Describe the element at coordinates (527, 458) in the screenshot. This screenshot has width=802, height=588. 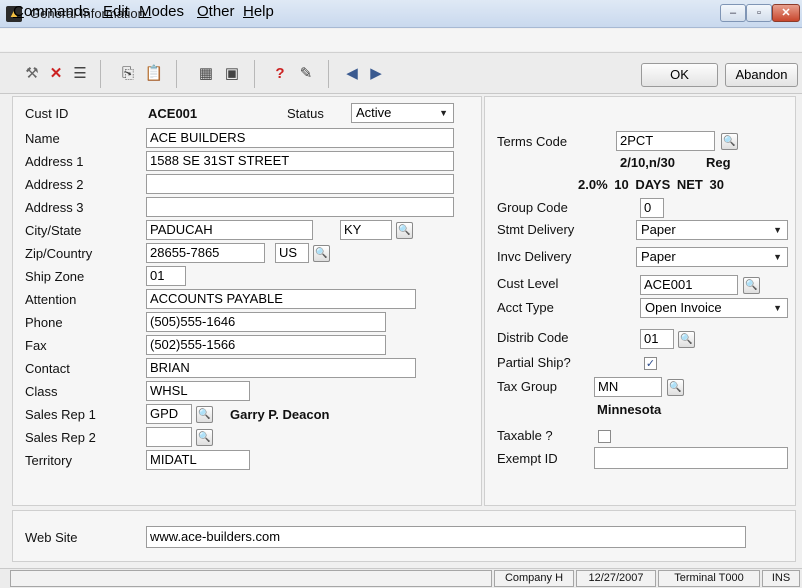
I see `exempt-id-label: Exempt ID` at that location.